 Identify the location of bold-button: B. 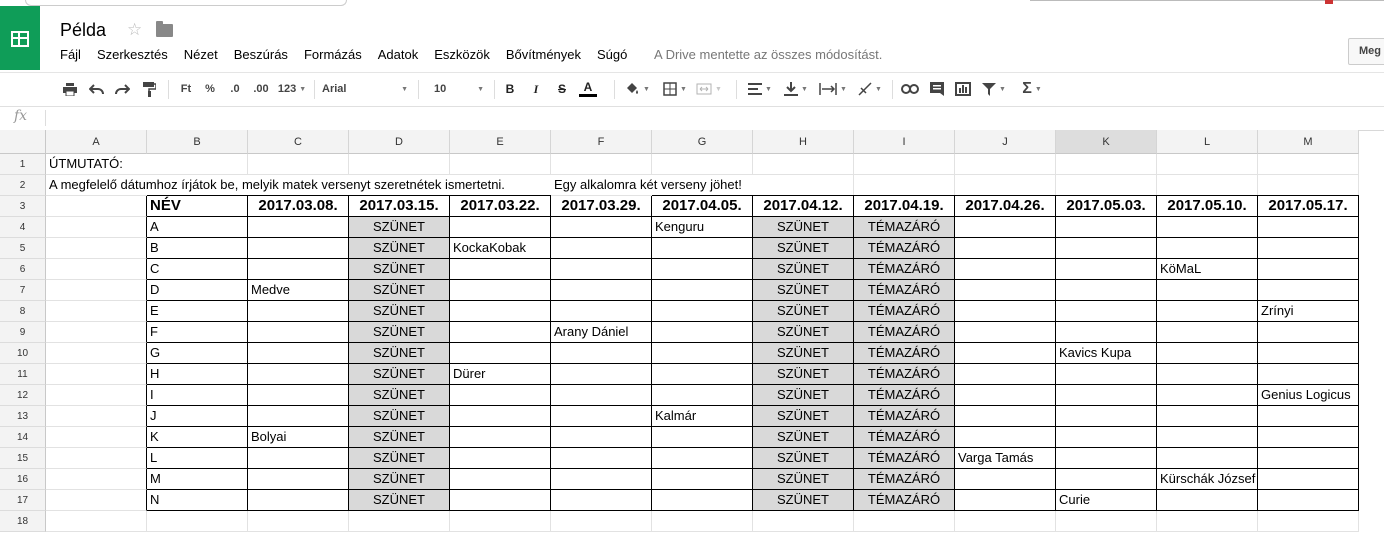
(510, 89).